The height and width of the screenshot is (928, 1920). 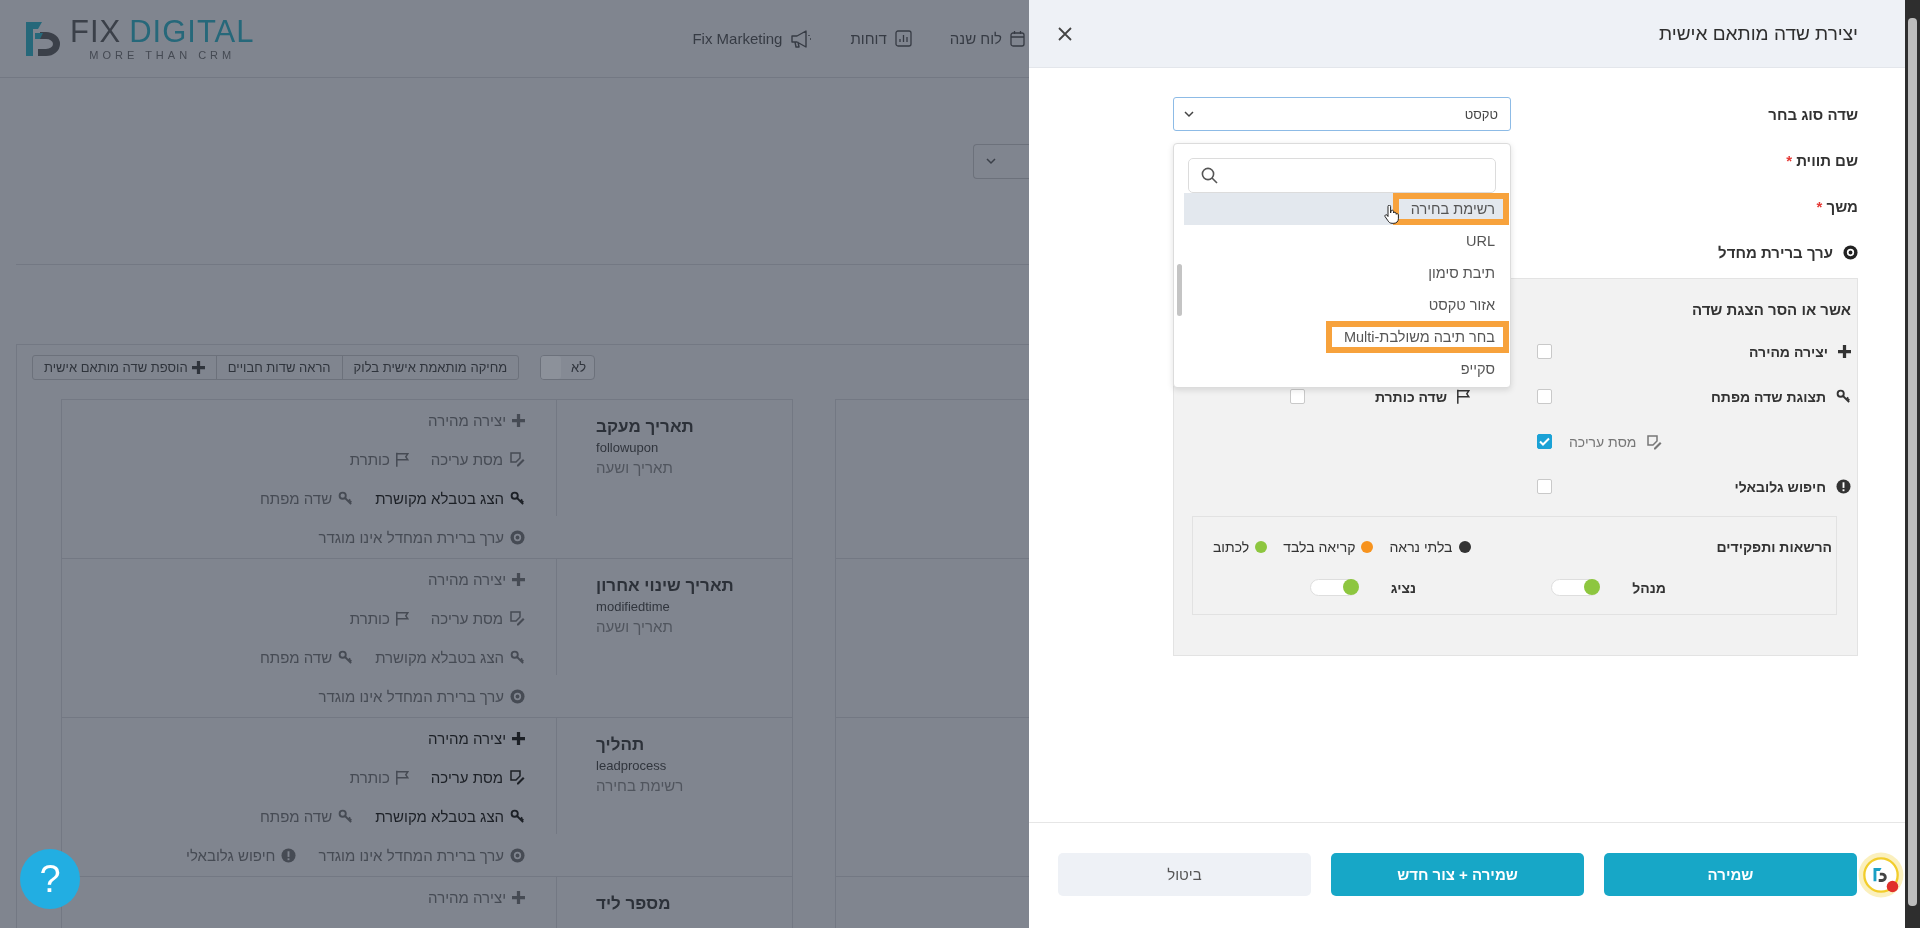 What do you see at coordinates (1649, 587) in the screenshot?
I see `role-label: מנהל` at bounding box center [1649, 587].